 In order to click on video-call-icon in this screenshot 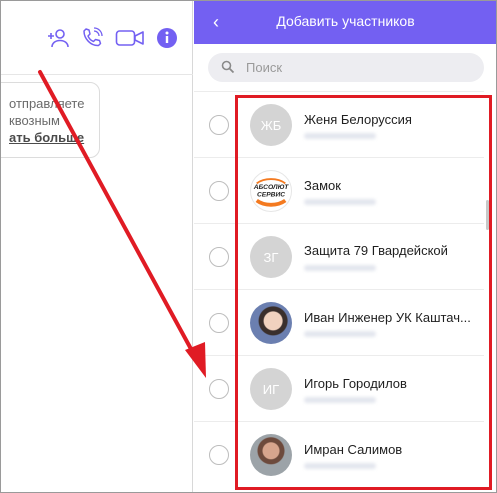, I will do `click(130, 38)`.